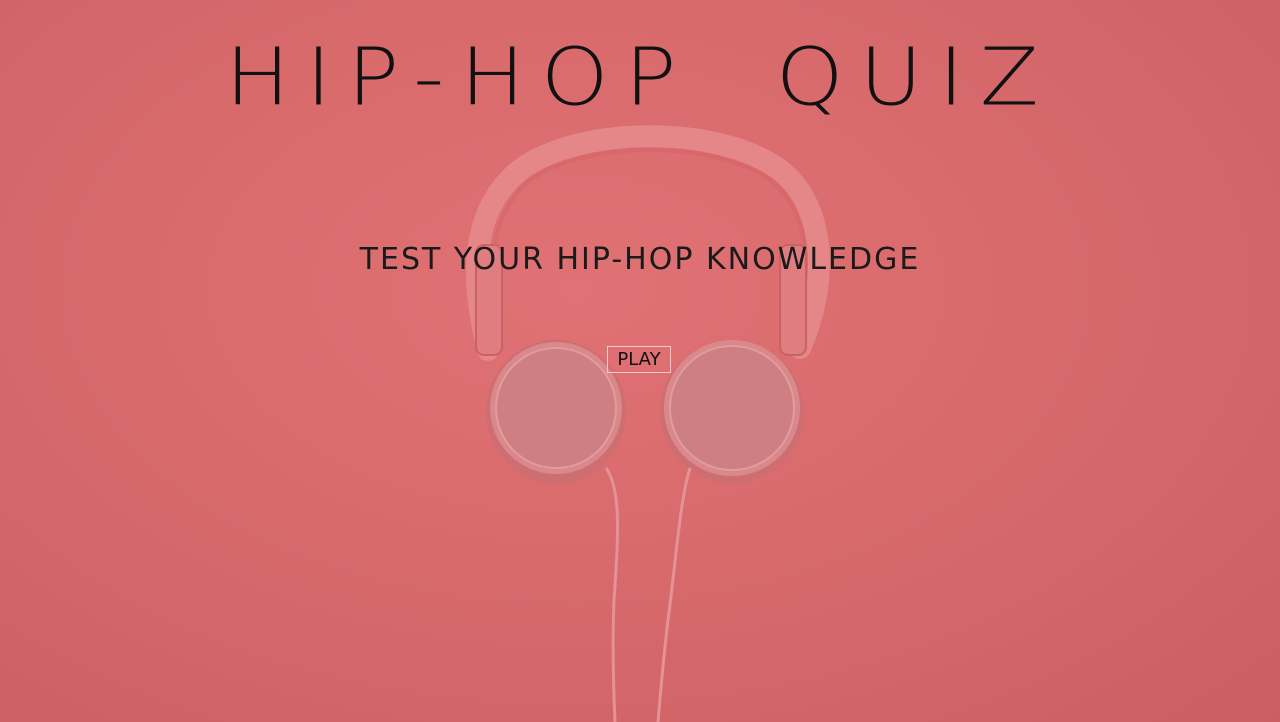 The height and width of the screenshot is (722, 1280). Describe the element at coordinates (640, 78) in the screenshot. I see `page-title: HIP-HOP QUIZ` at that location.